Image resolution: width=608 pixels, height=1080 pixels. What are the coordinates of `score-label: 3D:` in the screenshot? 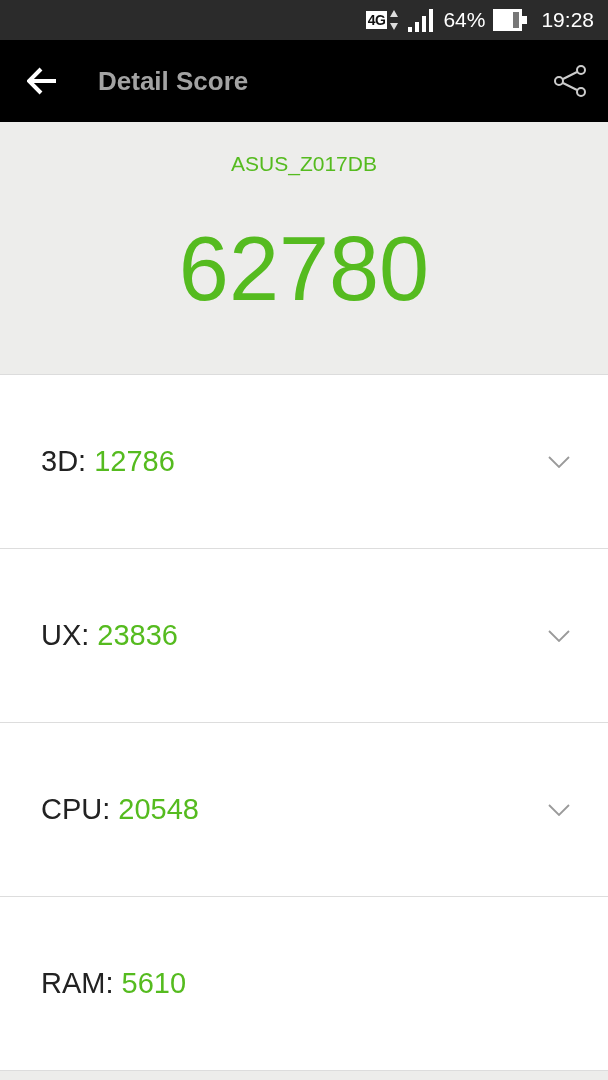 It's located at (64, 461).